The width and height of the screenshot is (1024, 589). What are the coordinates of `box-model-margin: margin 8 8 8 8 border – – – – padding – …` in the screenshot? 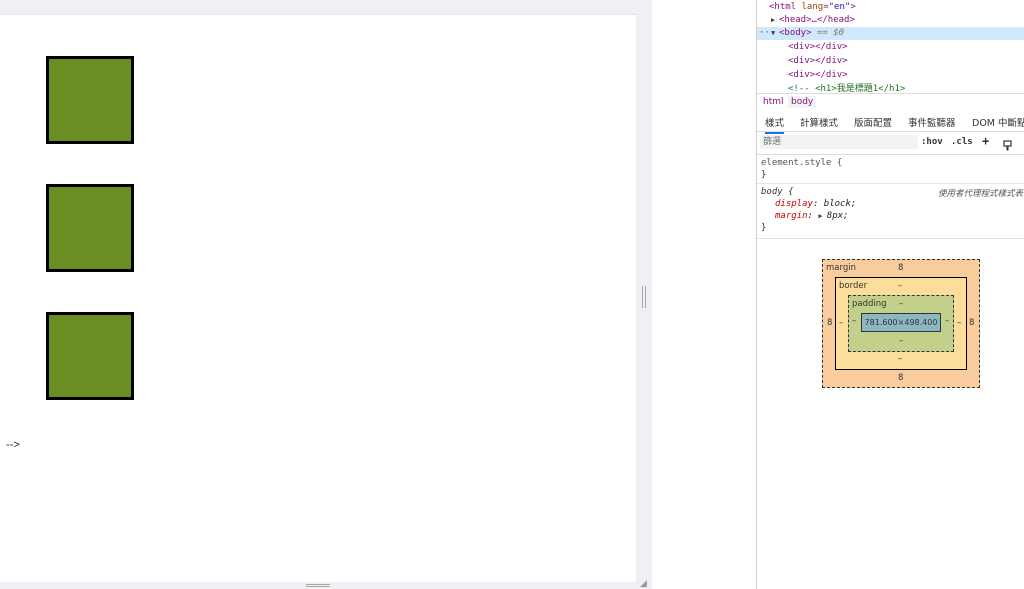 It's located at (901, 323).